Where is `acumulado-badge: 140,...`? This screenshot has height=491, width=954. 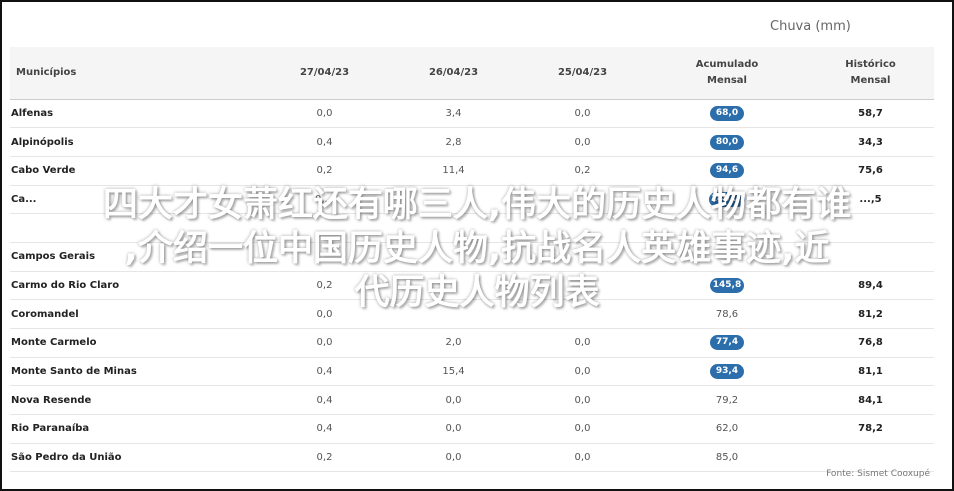
acumulado-badge: 140,... is located at coordinates (727, 199).